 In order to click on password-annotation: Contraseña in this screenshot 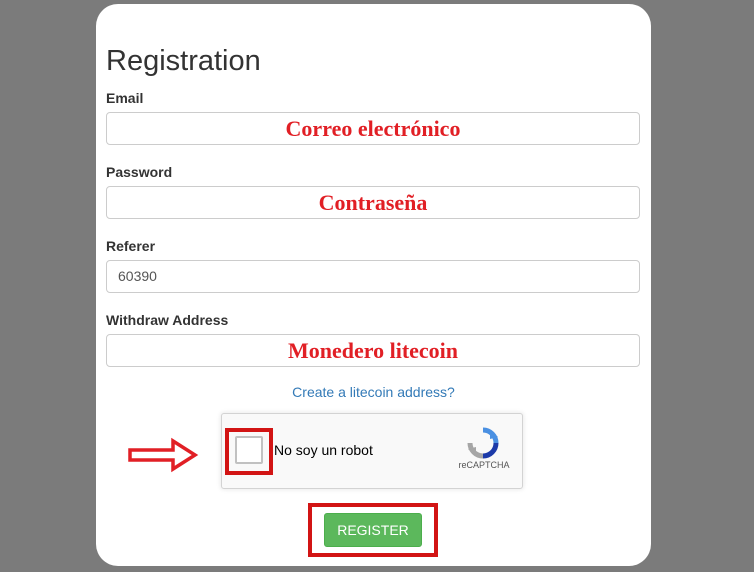, I will do `click(373, 202)`.